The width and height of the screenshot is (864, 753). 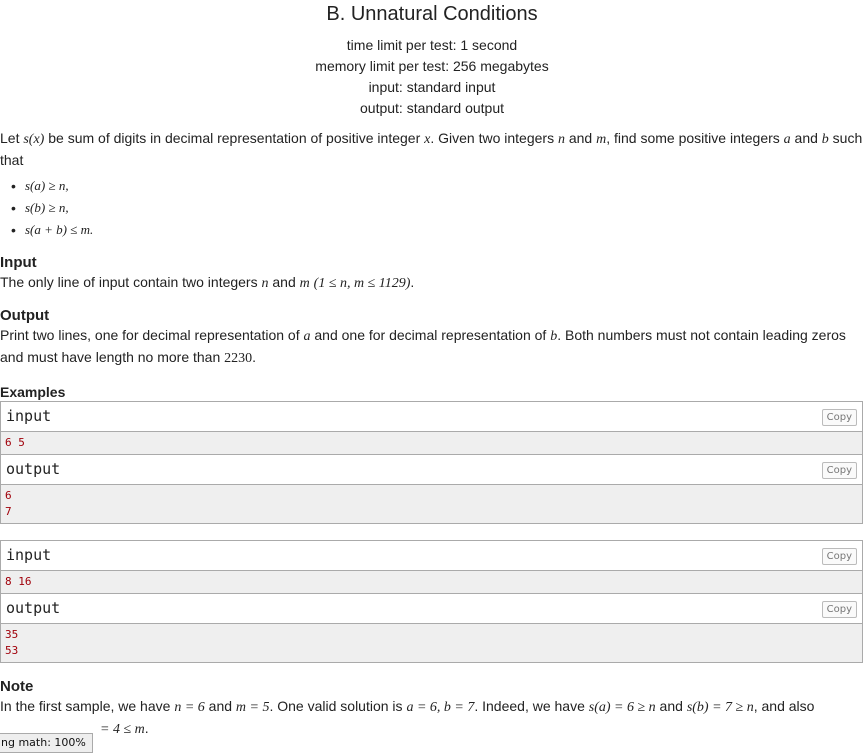 What do you see at coordinates (362, 283) in the screenshot?
I see `math-constraint: (1 ≤ n, m ≤ 1129)` at bounding box center [362, 283].